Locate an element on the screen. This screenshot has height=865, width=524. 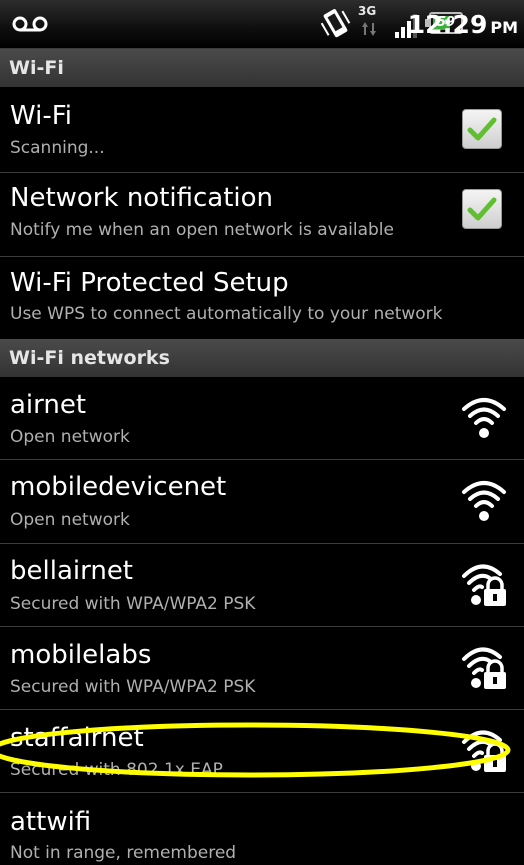
network-status: Not in range, remembered is located at coordinates (123, 853).